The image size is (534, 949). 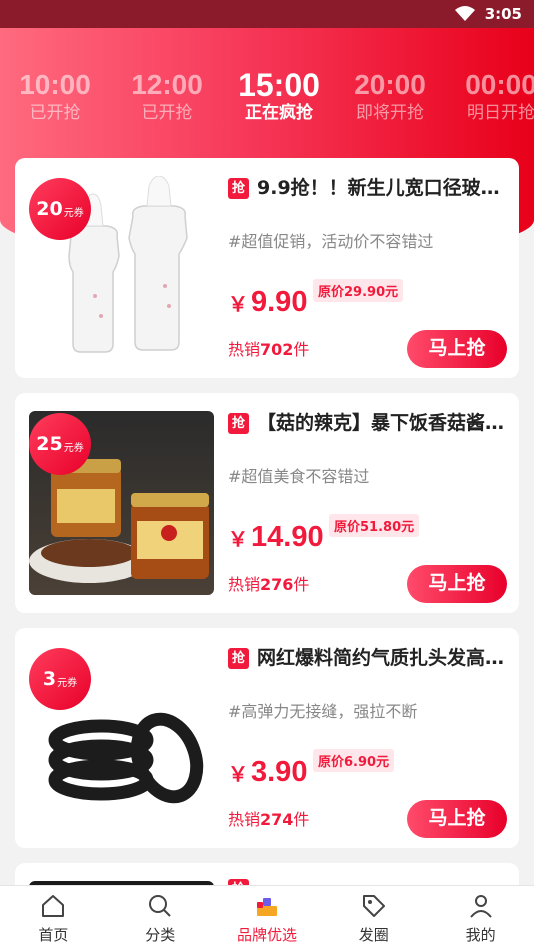 I want to click on original-price: 原价6.90元, so click(x=354, y=760).